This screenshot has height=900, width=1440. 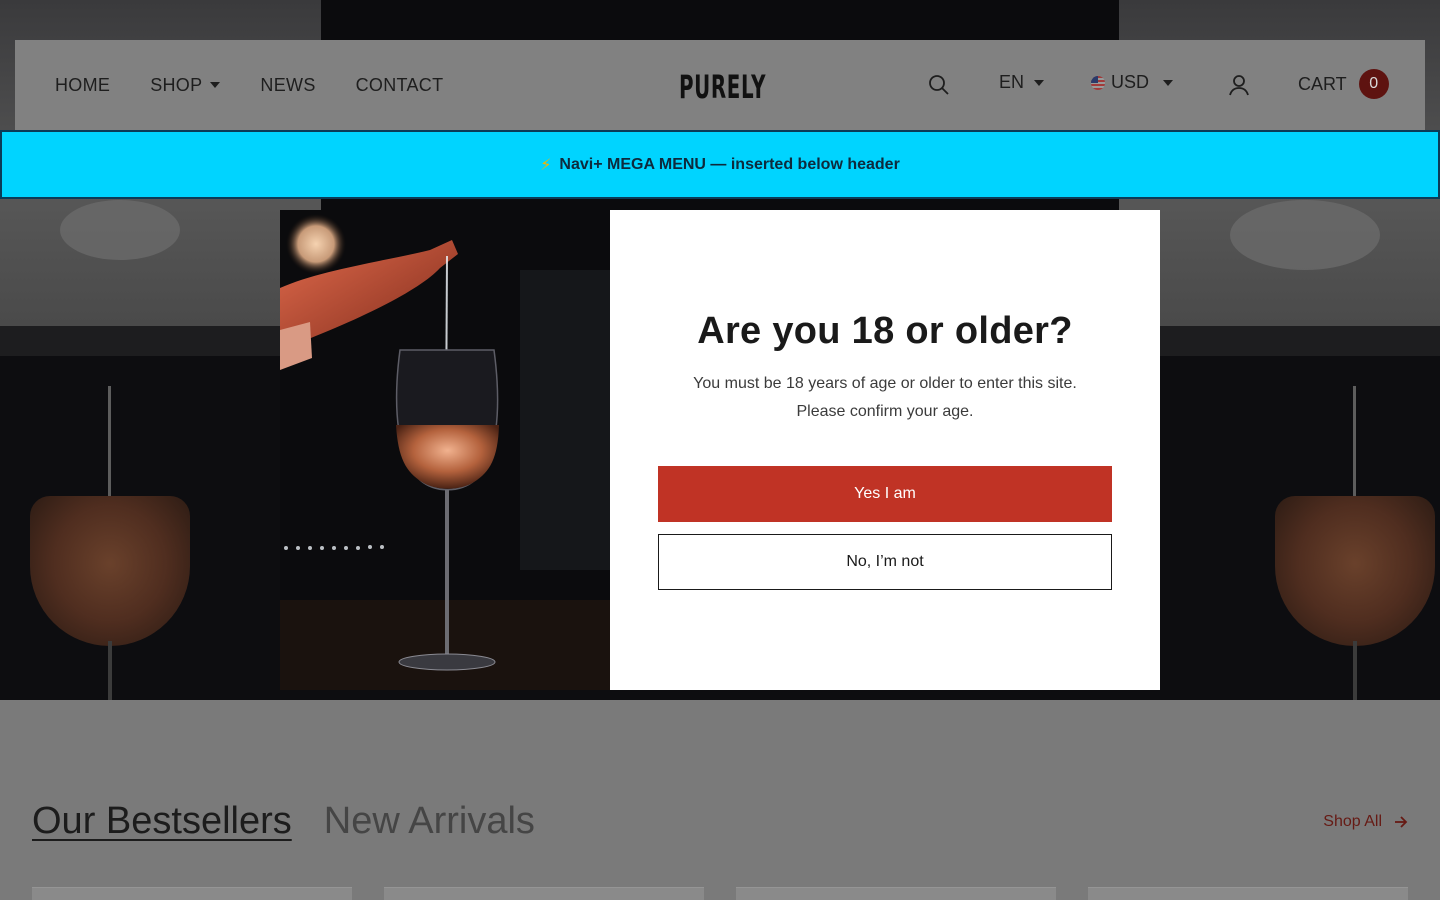 I want to click on nav-shop-label: SHOP, so click(x=176, y=84).